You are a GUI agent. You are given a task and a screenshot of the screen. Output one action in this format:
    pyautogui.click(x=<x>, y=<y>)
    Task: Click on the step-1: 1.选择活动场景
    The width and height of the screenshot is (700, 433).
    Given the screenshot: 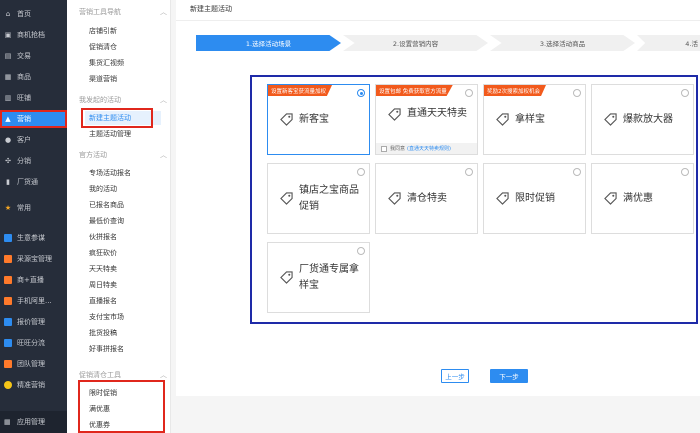 What is the action you would take?
    pyautogui.click(x=268, y=43)
    